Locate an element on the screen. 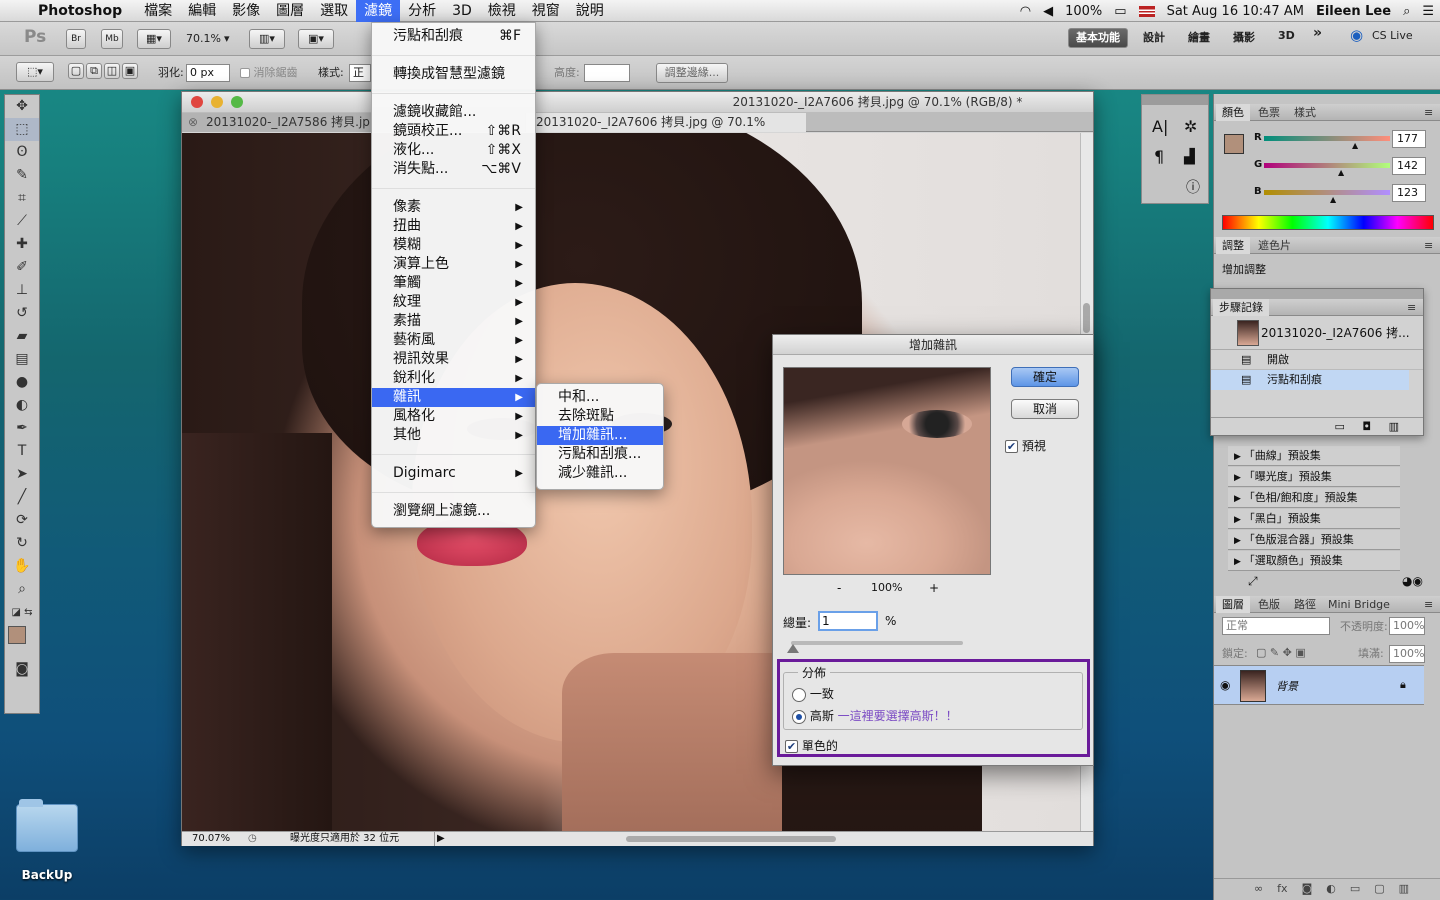 This screenshot has height=900, width=1440. preview-check-icon: ✔ is located at coordinates (1011, 446).